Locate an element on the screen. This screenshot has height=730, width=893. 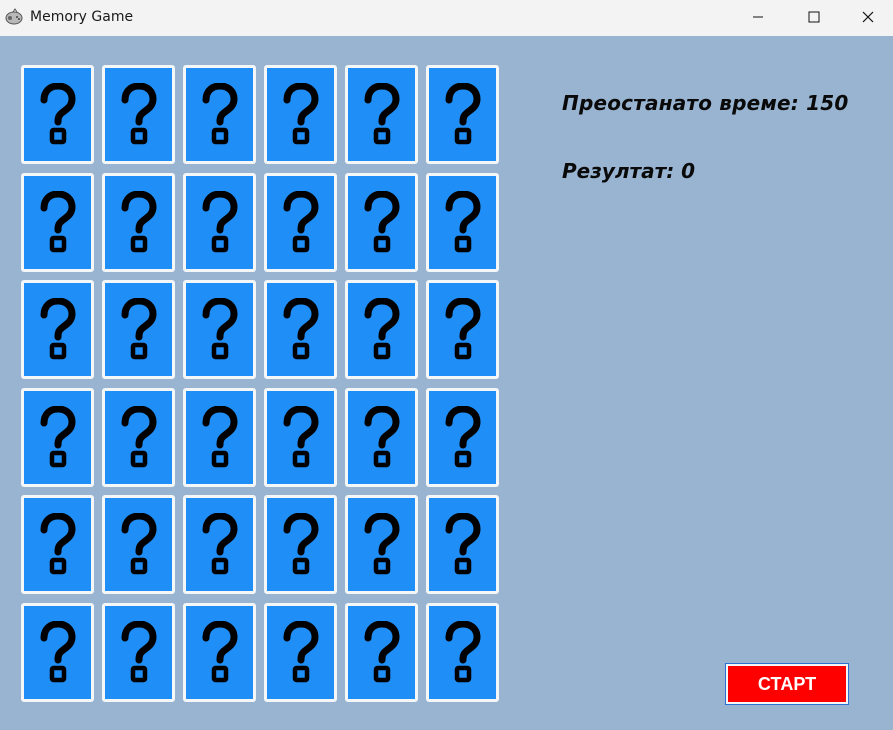
maximize-button is located at coordinates (814, 17).